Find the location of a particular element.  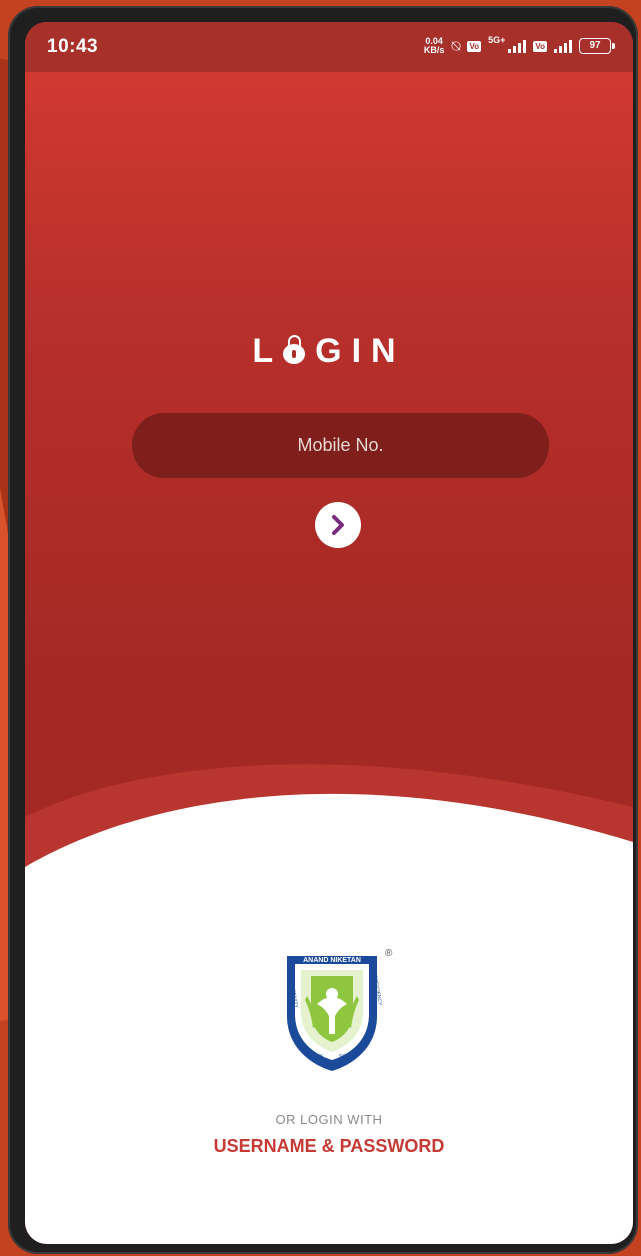

network-speed: 0.04 KB/s is located at coordinates (434, 46).